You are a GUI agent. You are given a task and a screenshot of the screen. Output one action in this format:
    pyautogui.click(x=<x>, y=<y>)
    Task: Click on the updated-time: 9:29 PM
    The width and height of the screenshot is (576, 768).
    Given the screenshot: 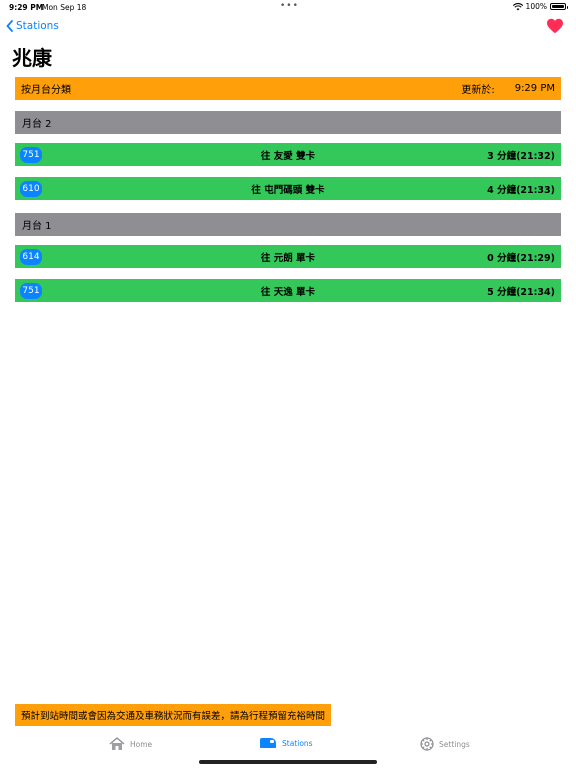 What is the action you would take?
    pyautogui.click(x=534, y=88)
    